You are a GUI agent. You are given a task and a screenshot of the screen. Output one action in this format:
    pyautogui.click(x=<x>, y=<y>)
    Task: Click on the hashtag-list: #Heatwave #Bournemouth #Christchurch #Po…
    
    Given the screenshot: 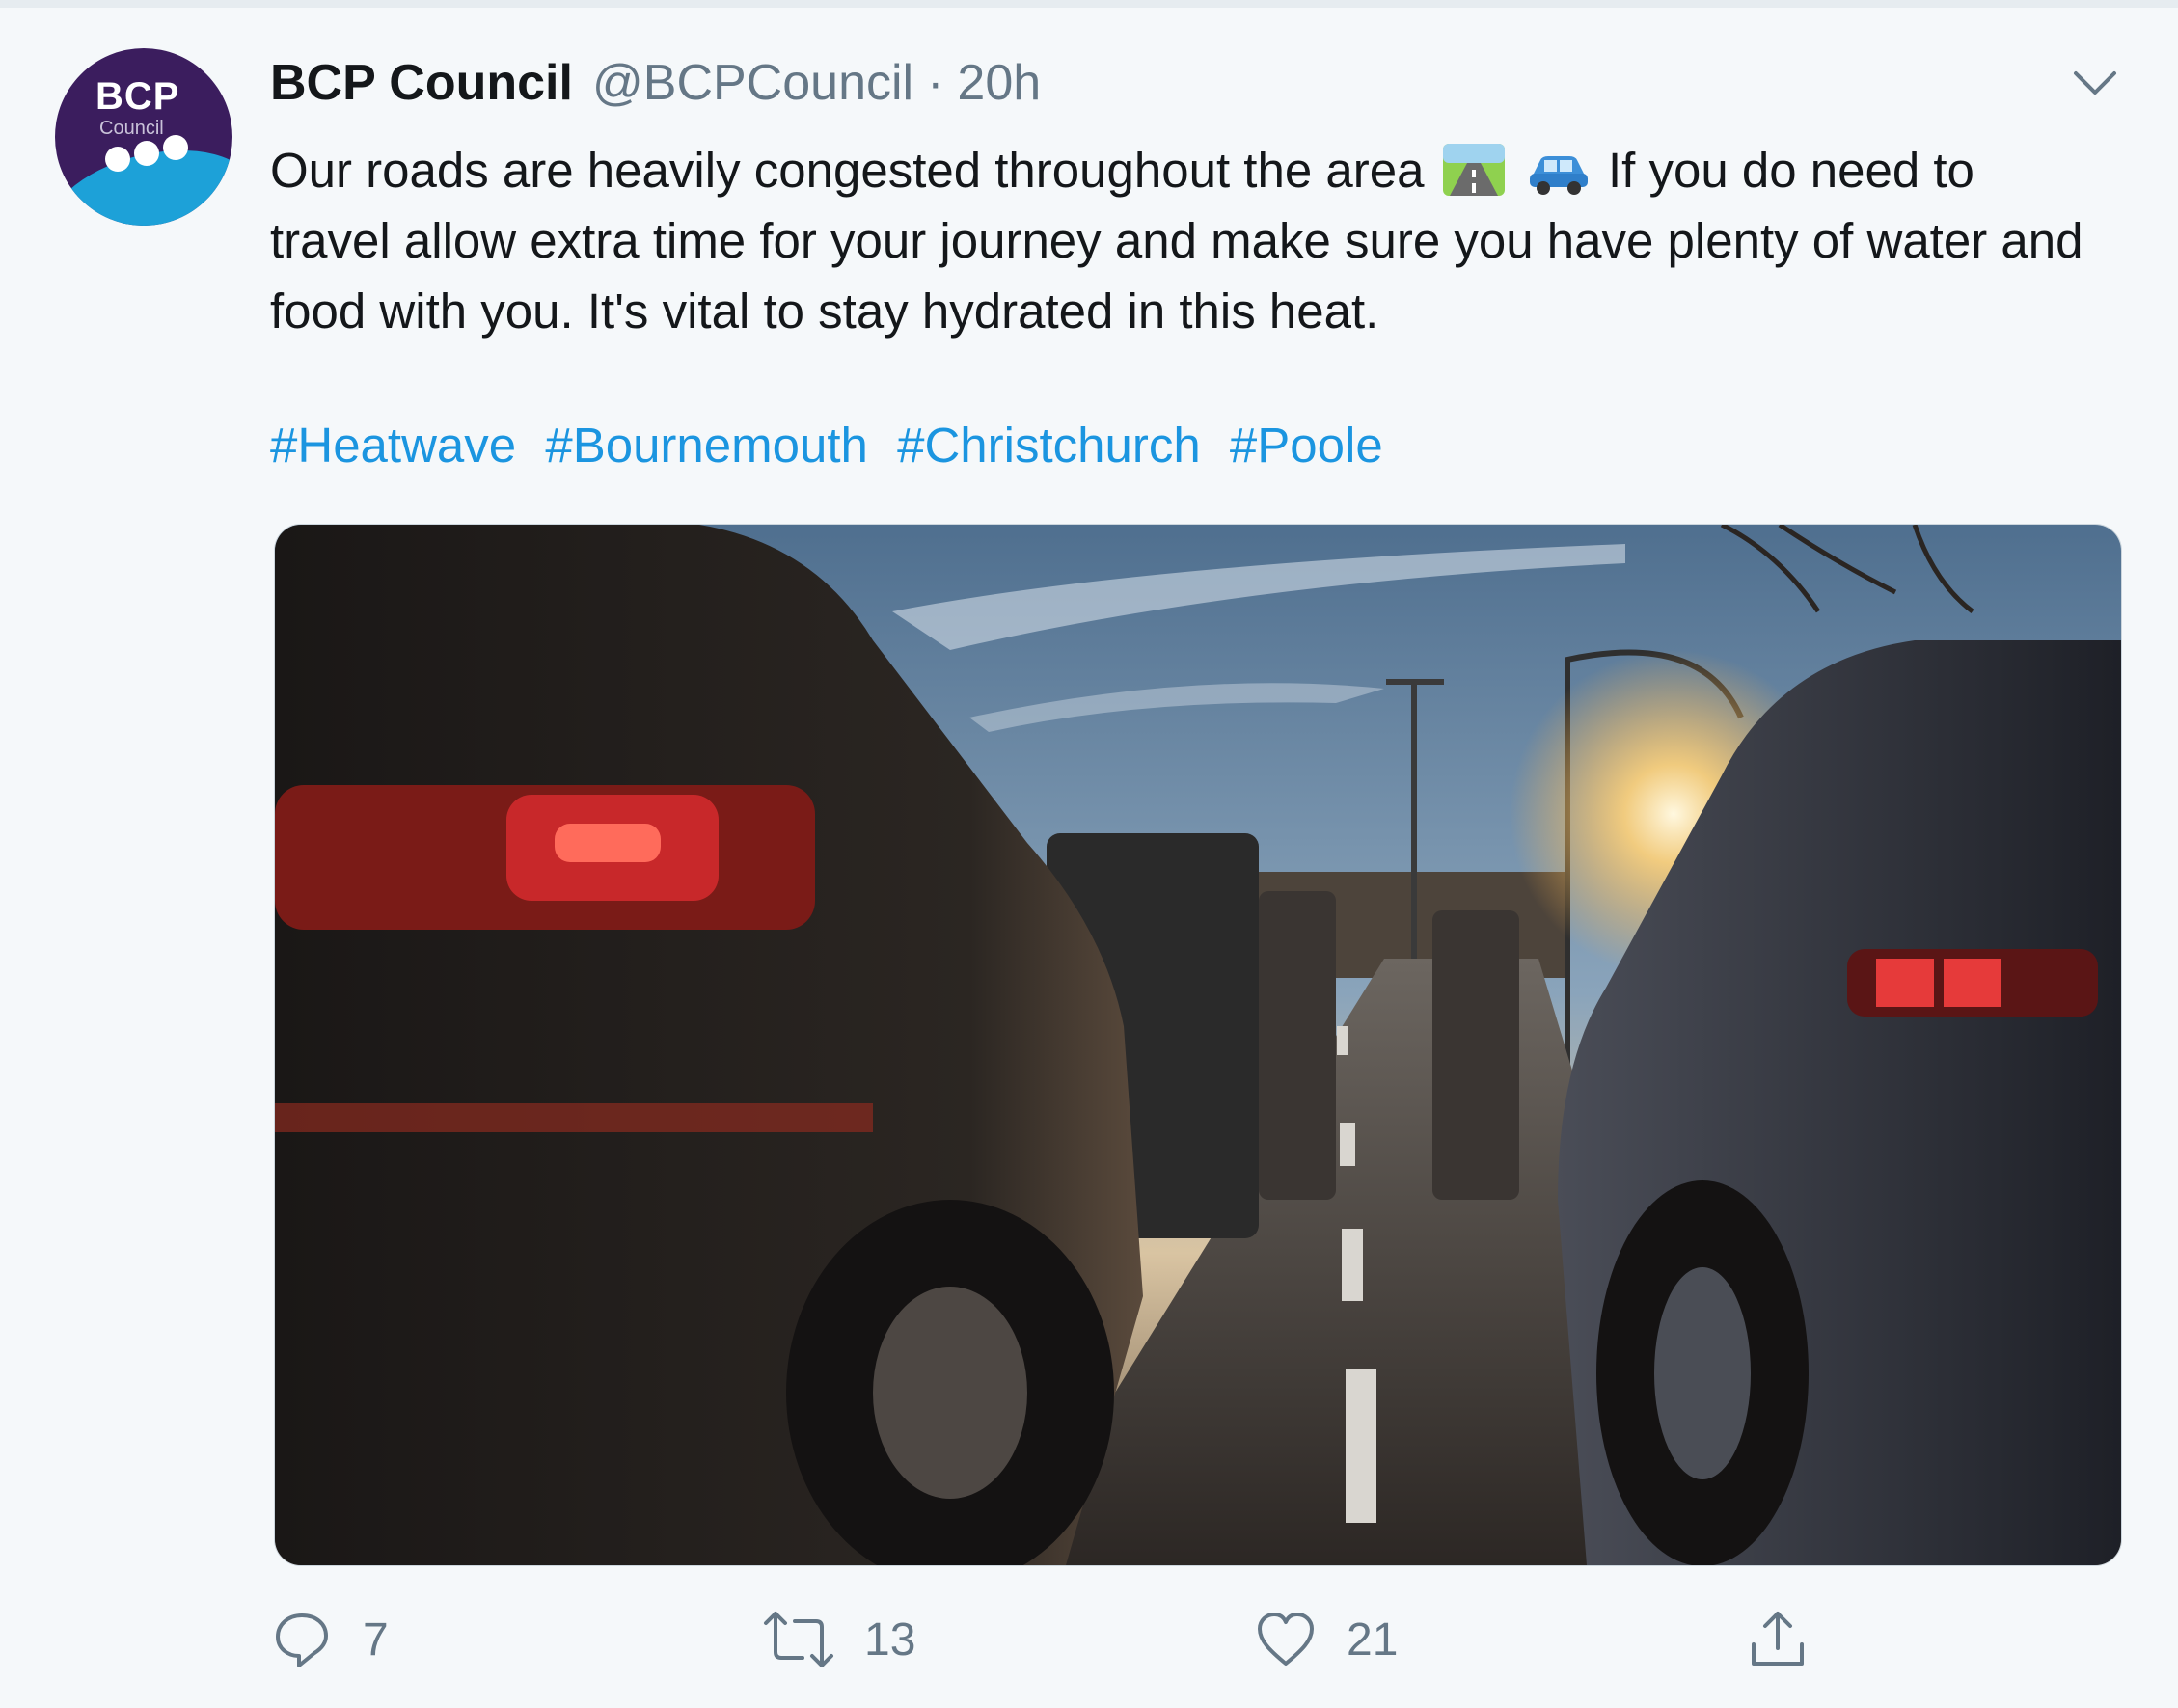 What is the action you would take?
    pyautogui.click(x=835, y=445)
    